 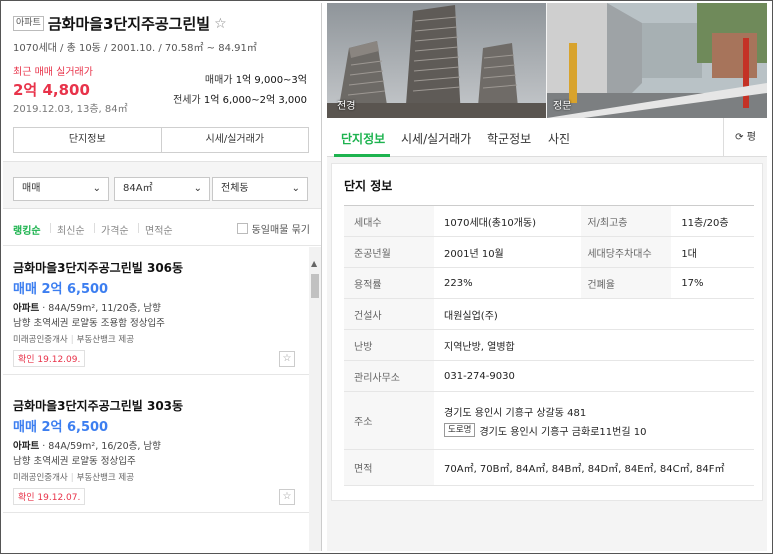 I want to click on listing-desc: 남향 초역세권 로얄동 정상입주, so click(x=74, y=461).